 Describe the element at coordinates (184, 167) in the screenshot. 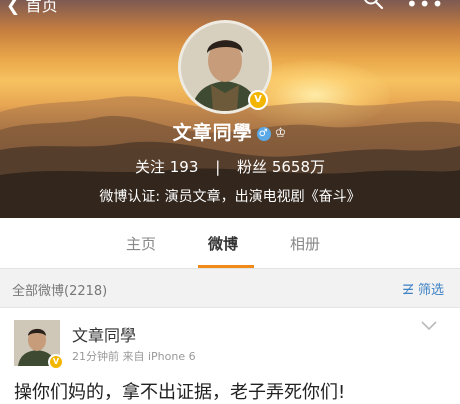

I see `following-count: 193` at that location.